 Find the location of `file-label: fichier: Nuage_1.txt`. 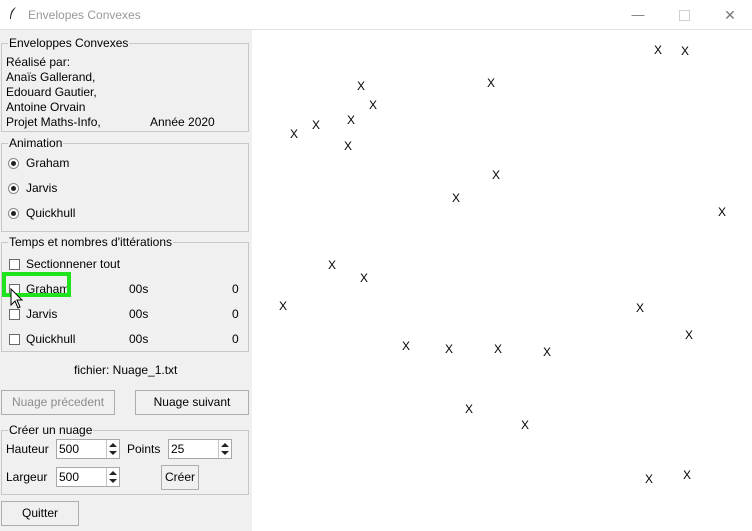

file-label: fichier: Nuage_1.txt is located at coordinates (126, 370).